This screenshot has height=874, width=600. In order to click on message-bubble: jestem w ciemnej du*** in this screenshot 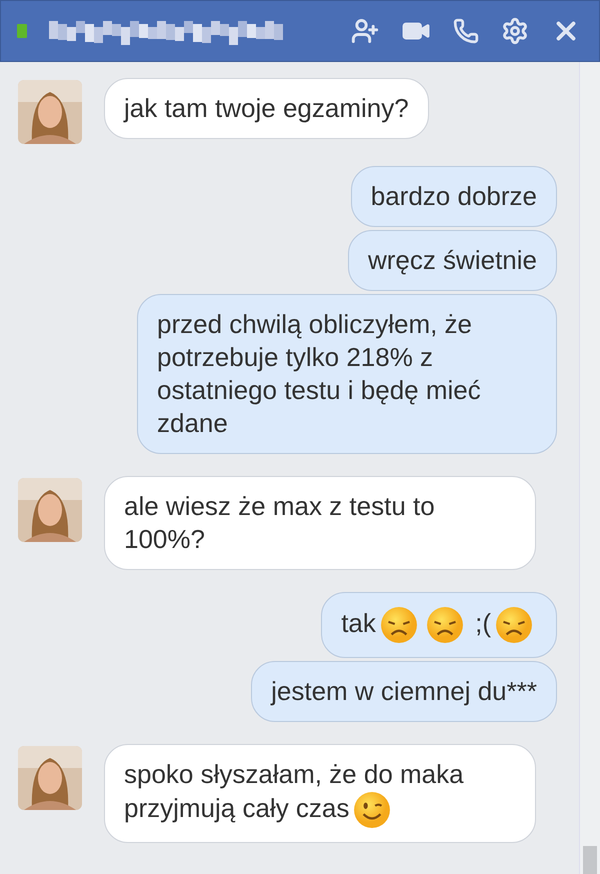, I will do `click(404, 691)`.